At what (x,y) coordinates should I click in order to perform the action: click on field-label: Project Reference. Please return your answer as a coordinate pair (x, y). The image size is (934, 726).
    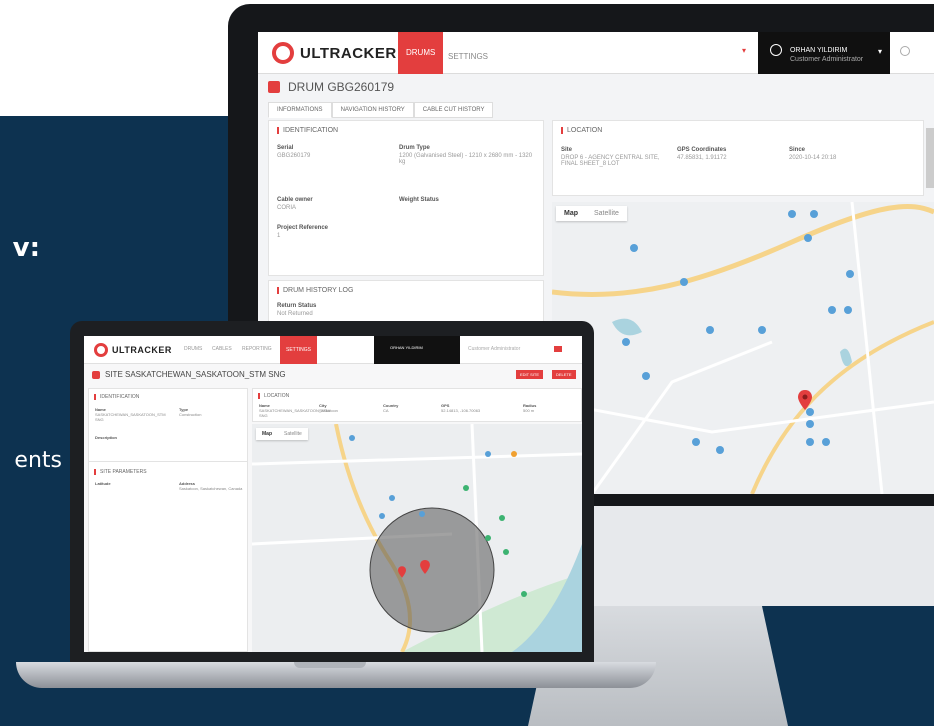
    Looking at the image, I should click on (303, 228).